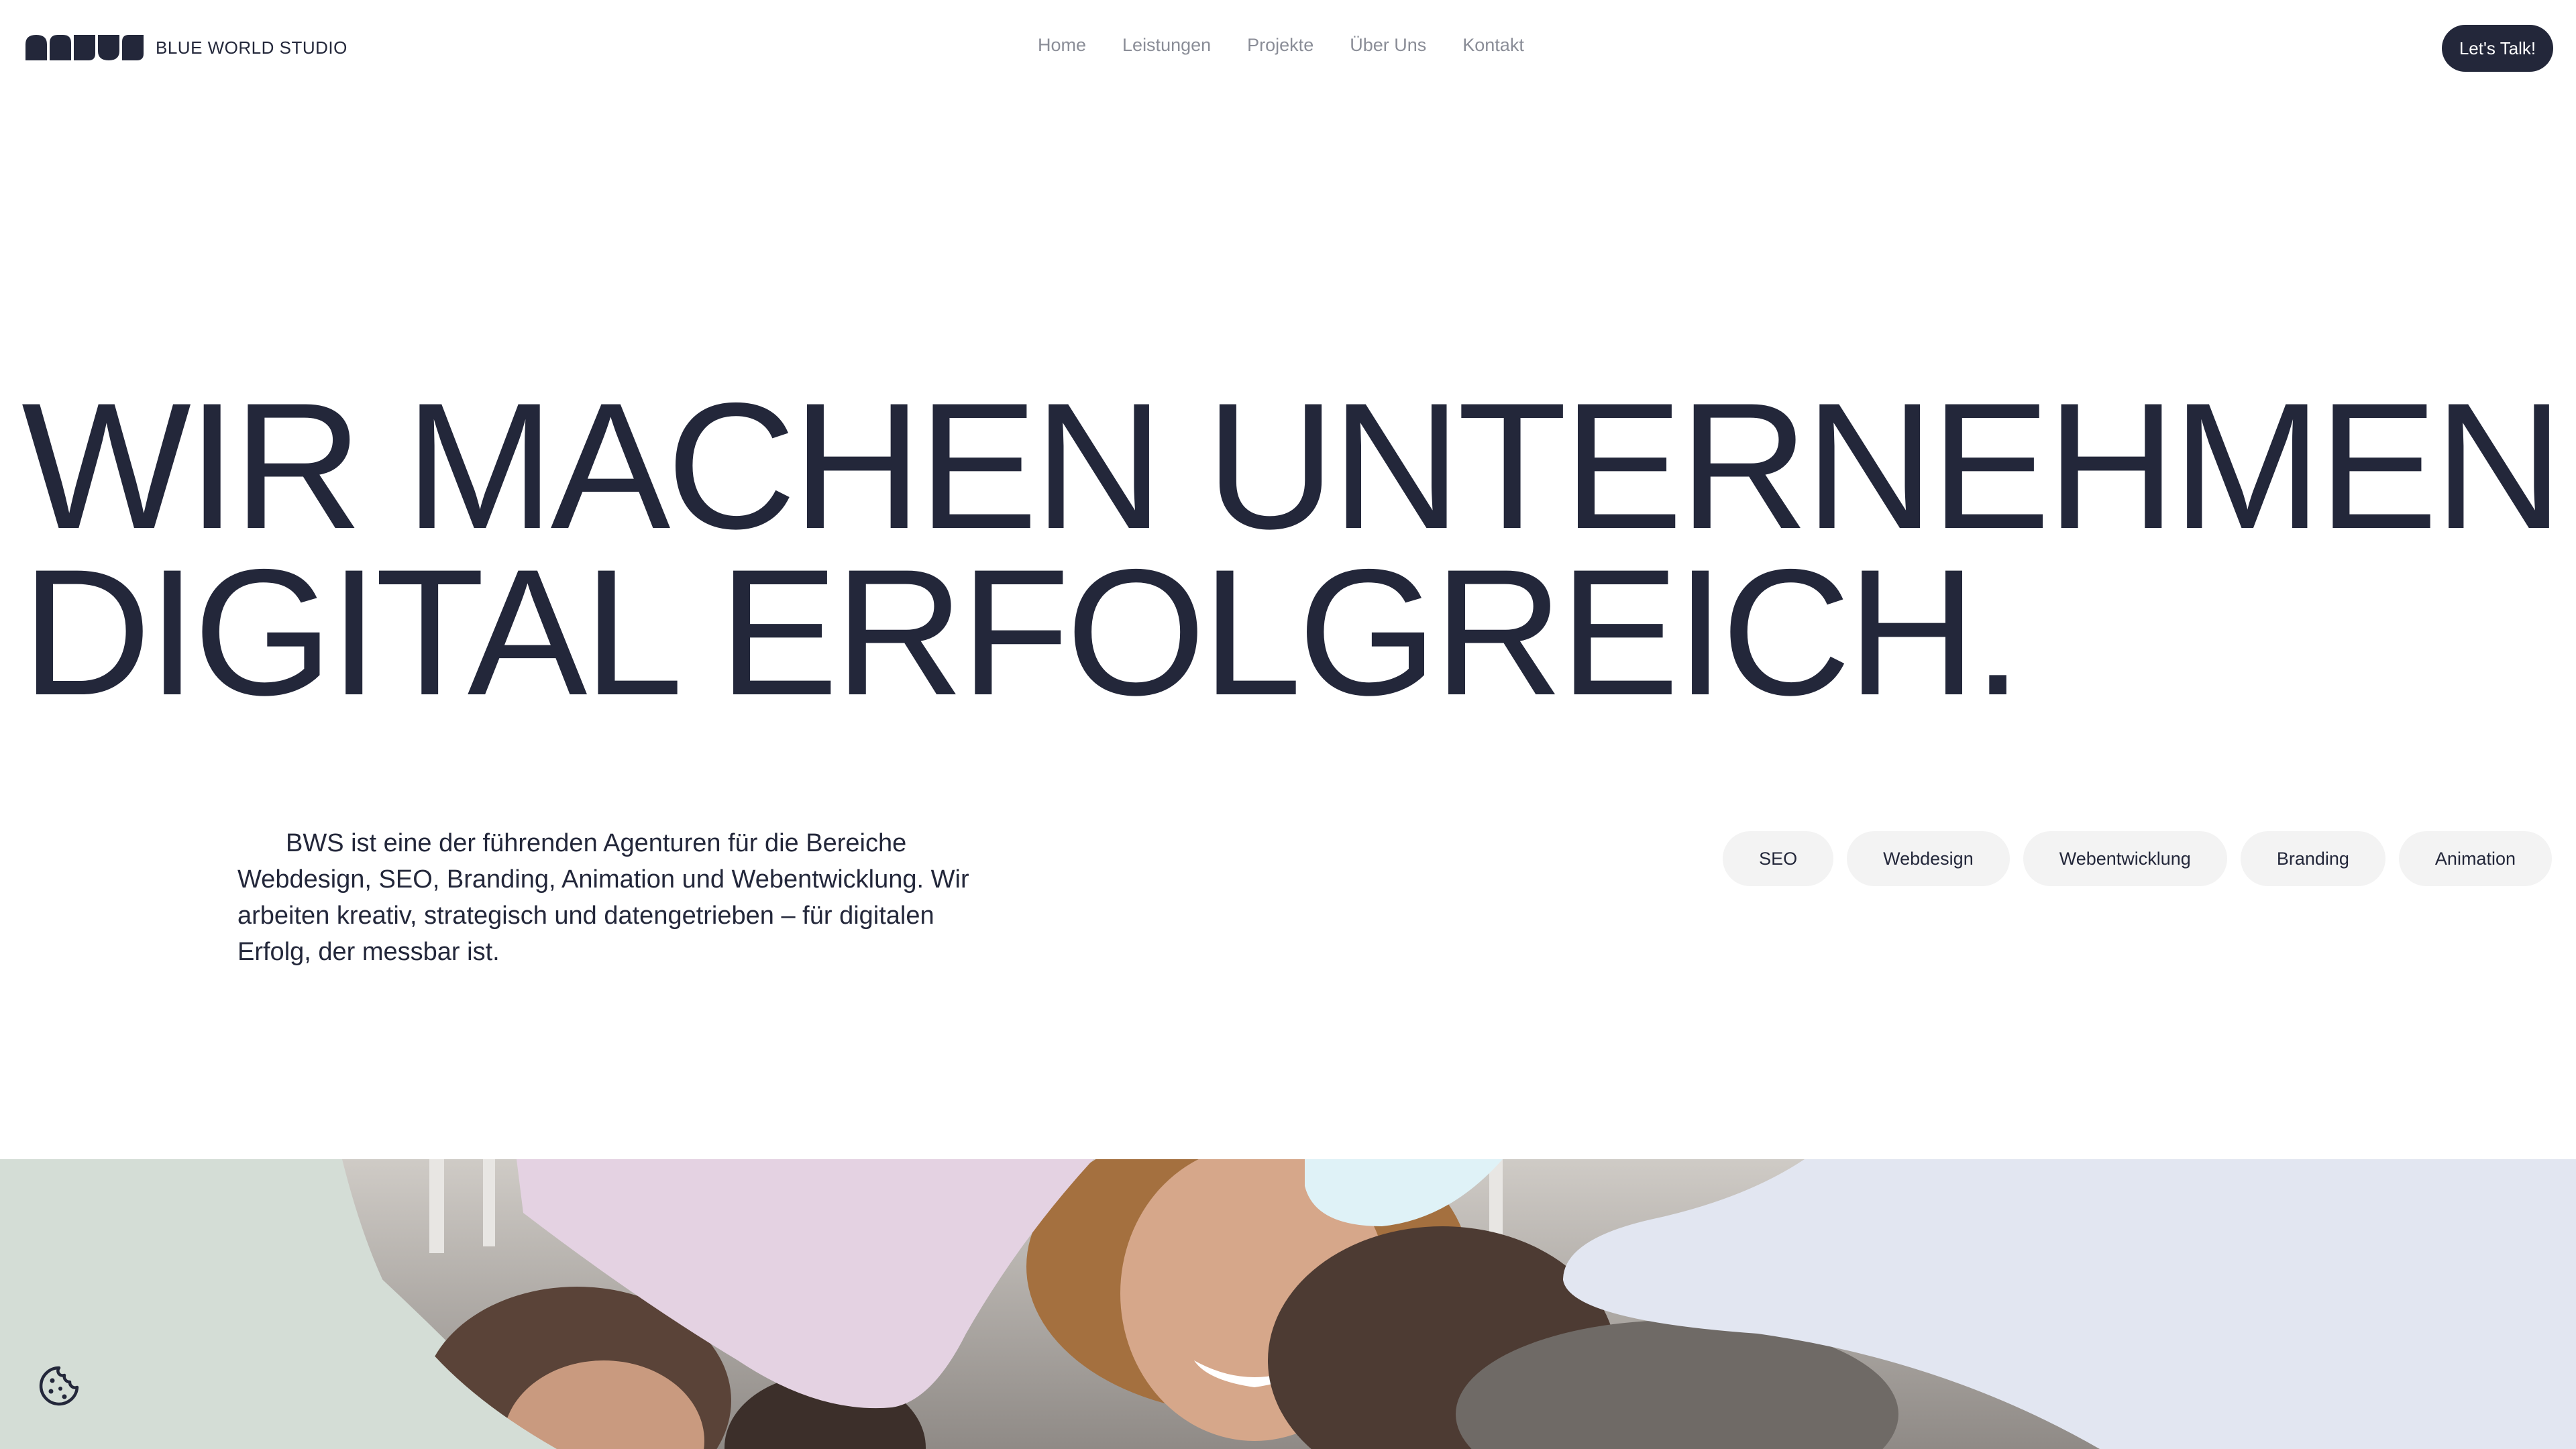 The width and height of the screenshot is (2576, 1449). I want to click on logo: BLUE WORLD STUDIO, so click(186, 47).